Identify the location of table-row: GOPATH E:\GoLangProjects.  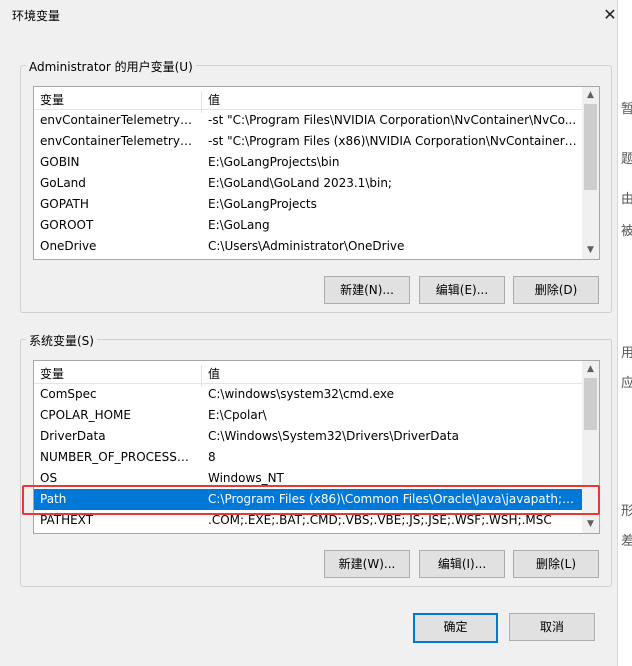
(308, 204).